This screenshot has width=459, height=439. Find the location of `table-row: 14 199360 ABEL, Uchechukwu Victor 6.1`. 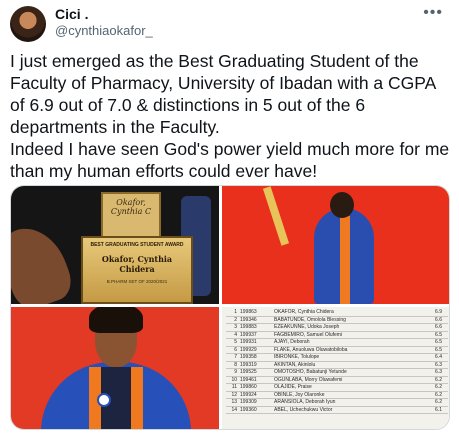

table-row: 14 199360 ABEL, Uchechukwu Victor 6.1 is located at coordinates (337, 410).